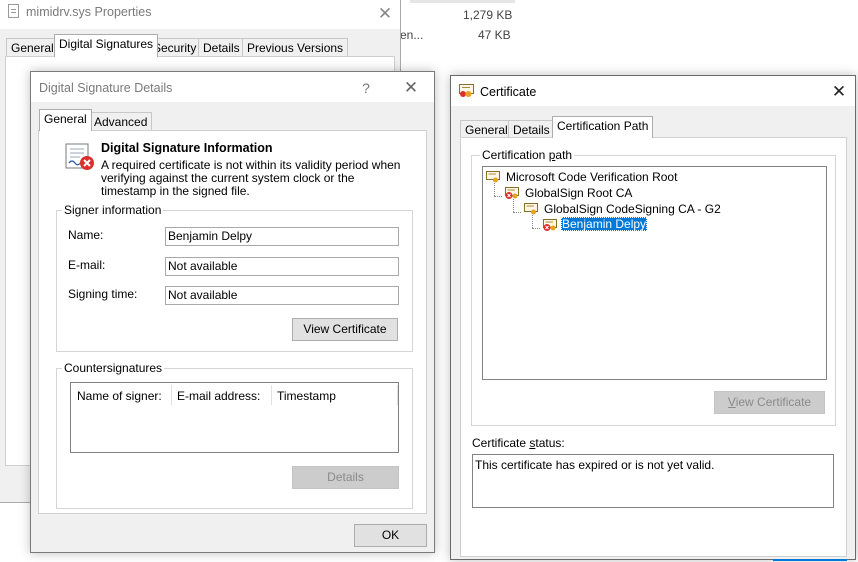 The width and height of the screenshot is (858, 562). I want to click on column-header-name: Name of signer:, so click(119, 396).